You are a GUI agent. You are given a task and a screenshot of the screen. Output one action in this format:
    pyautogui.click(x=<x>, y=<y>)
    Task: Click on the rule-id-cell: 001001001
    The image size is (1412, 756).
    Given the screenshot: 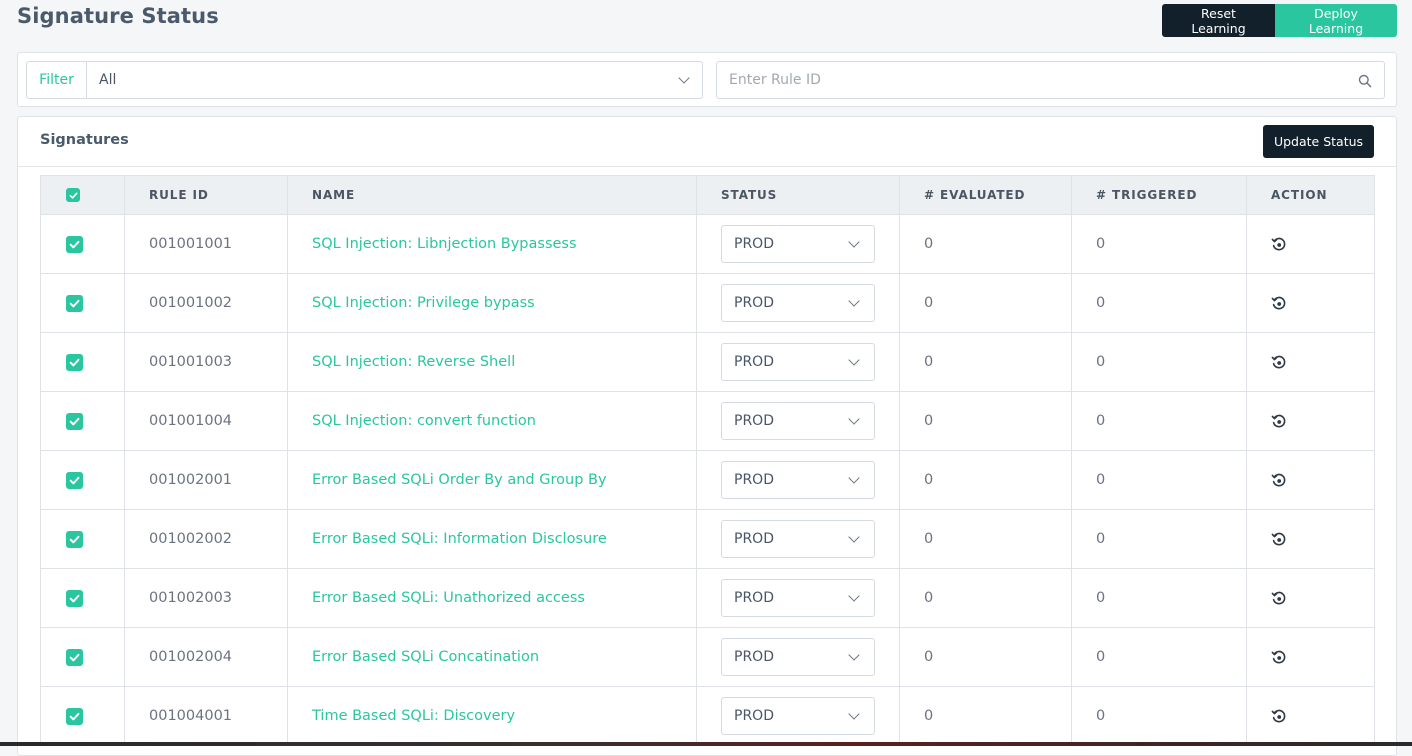 What is the action you would take?
    pyautogui.click(x=206, y=244)
    